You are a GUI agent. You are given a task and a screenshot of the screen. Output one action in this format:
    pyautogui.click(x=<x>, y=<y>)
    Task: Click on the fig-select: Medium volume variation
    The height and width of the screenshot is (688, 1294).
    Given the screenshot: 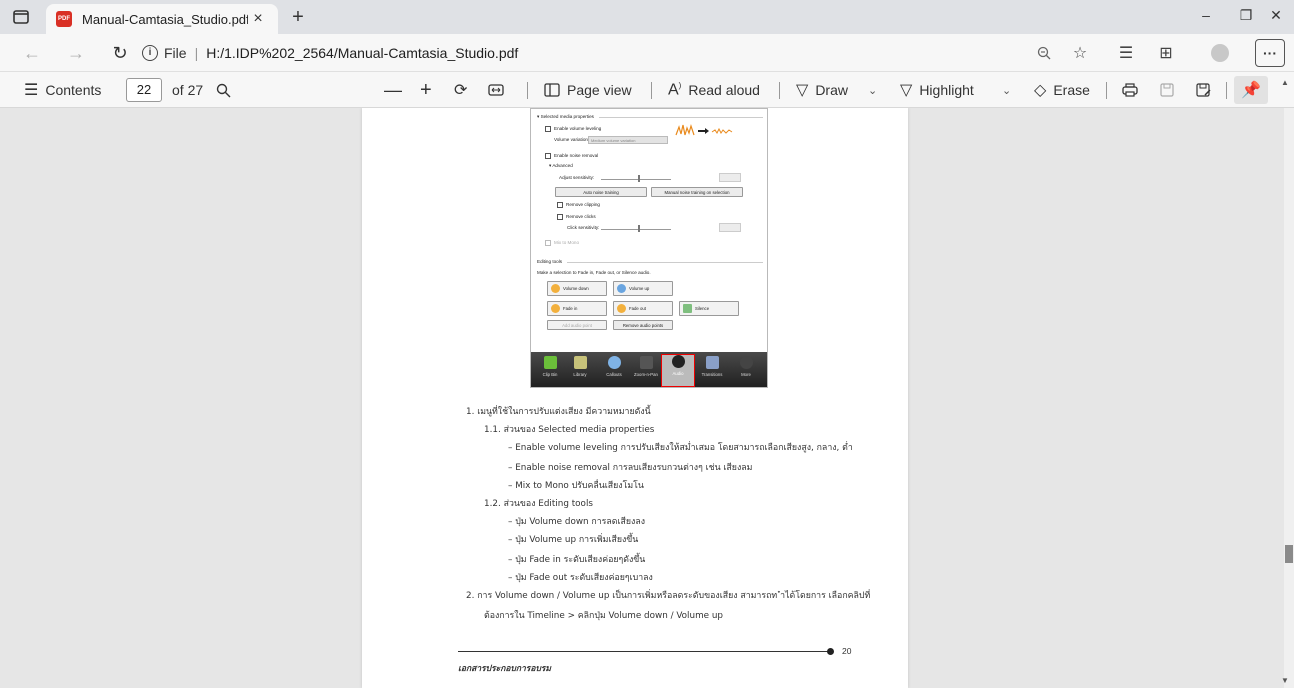 What is the action you would take?
    pyautogui.click(x=628, y=140)
    